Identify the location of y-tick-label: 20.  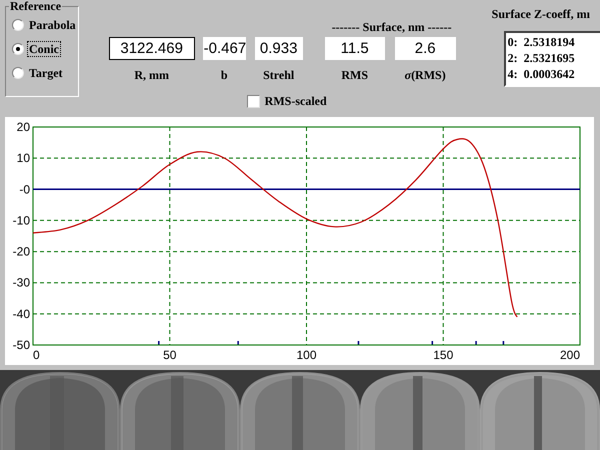
(23, 127).